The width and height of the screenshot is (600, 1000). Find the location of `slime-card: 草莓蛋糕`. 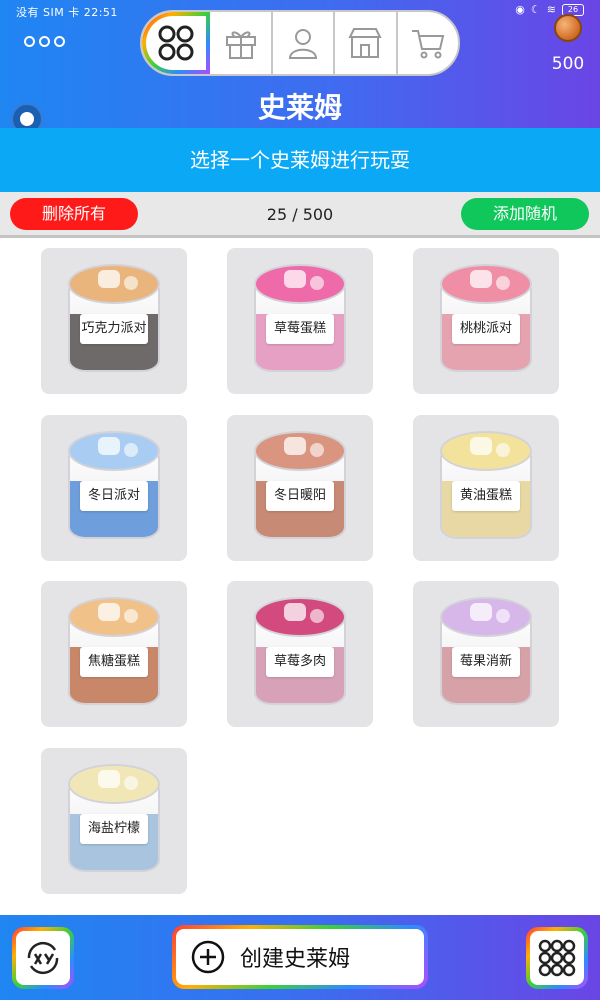

slime-card: 草莓蛋糕 is located at coordinates (300, 321).